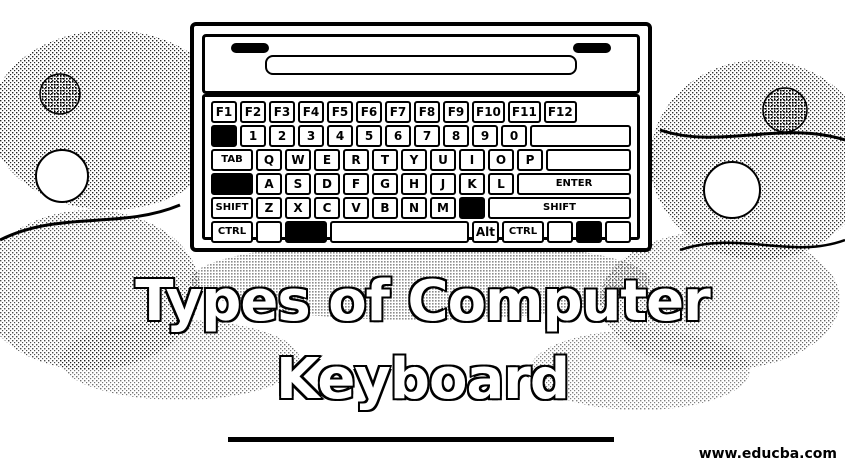 This screenshot has height=468, width=845. What do you see at coordinates (369, 112) in the screenshot?
I see `key: F6` at bounding box center [369, 112].